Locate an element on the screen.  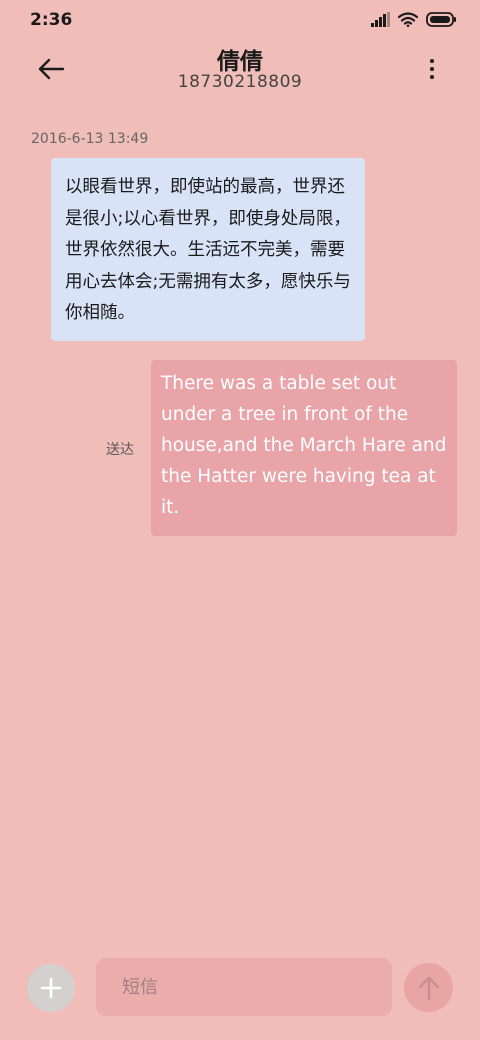
status-bar: 2:36 is located at coordinates (240, 20).